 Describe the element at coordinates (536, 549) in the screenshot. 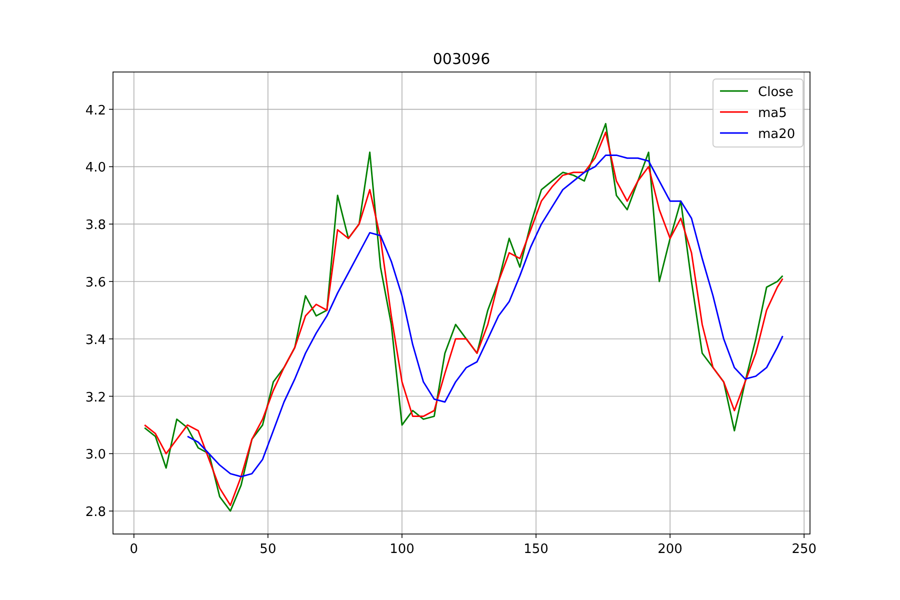

I see `x-tick-label: 150` at that location.